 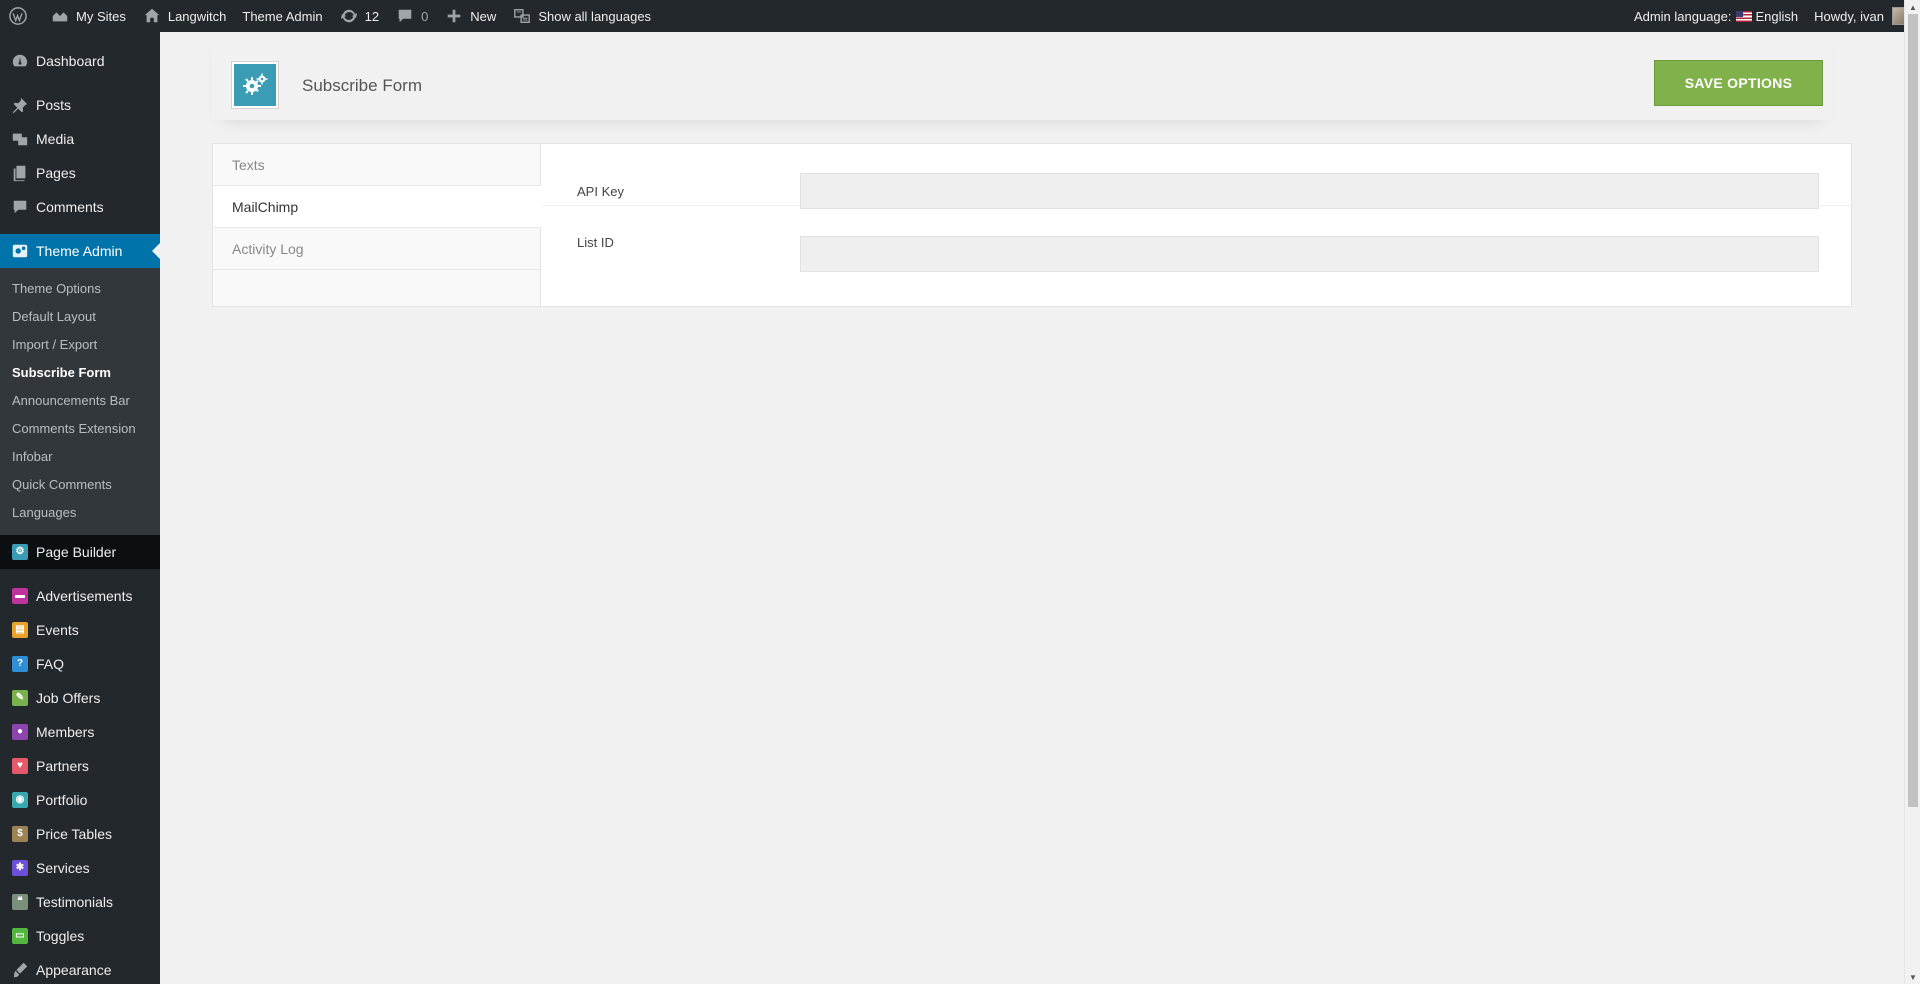 I want to click on updates-icon, so click(x=349, y=16).